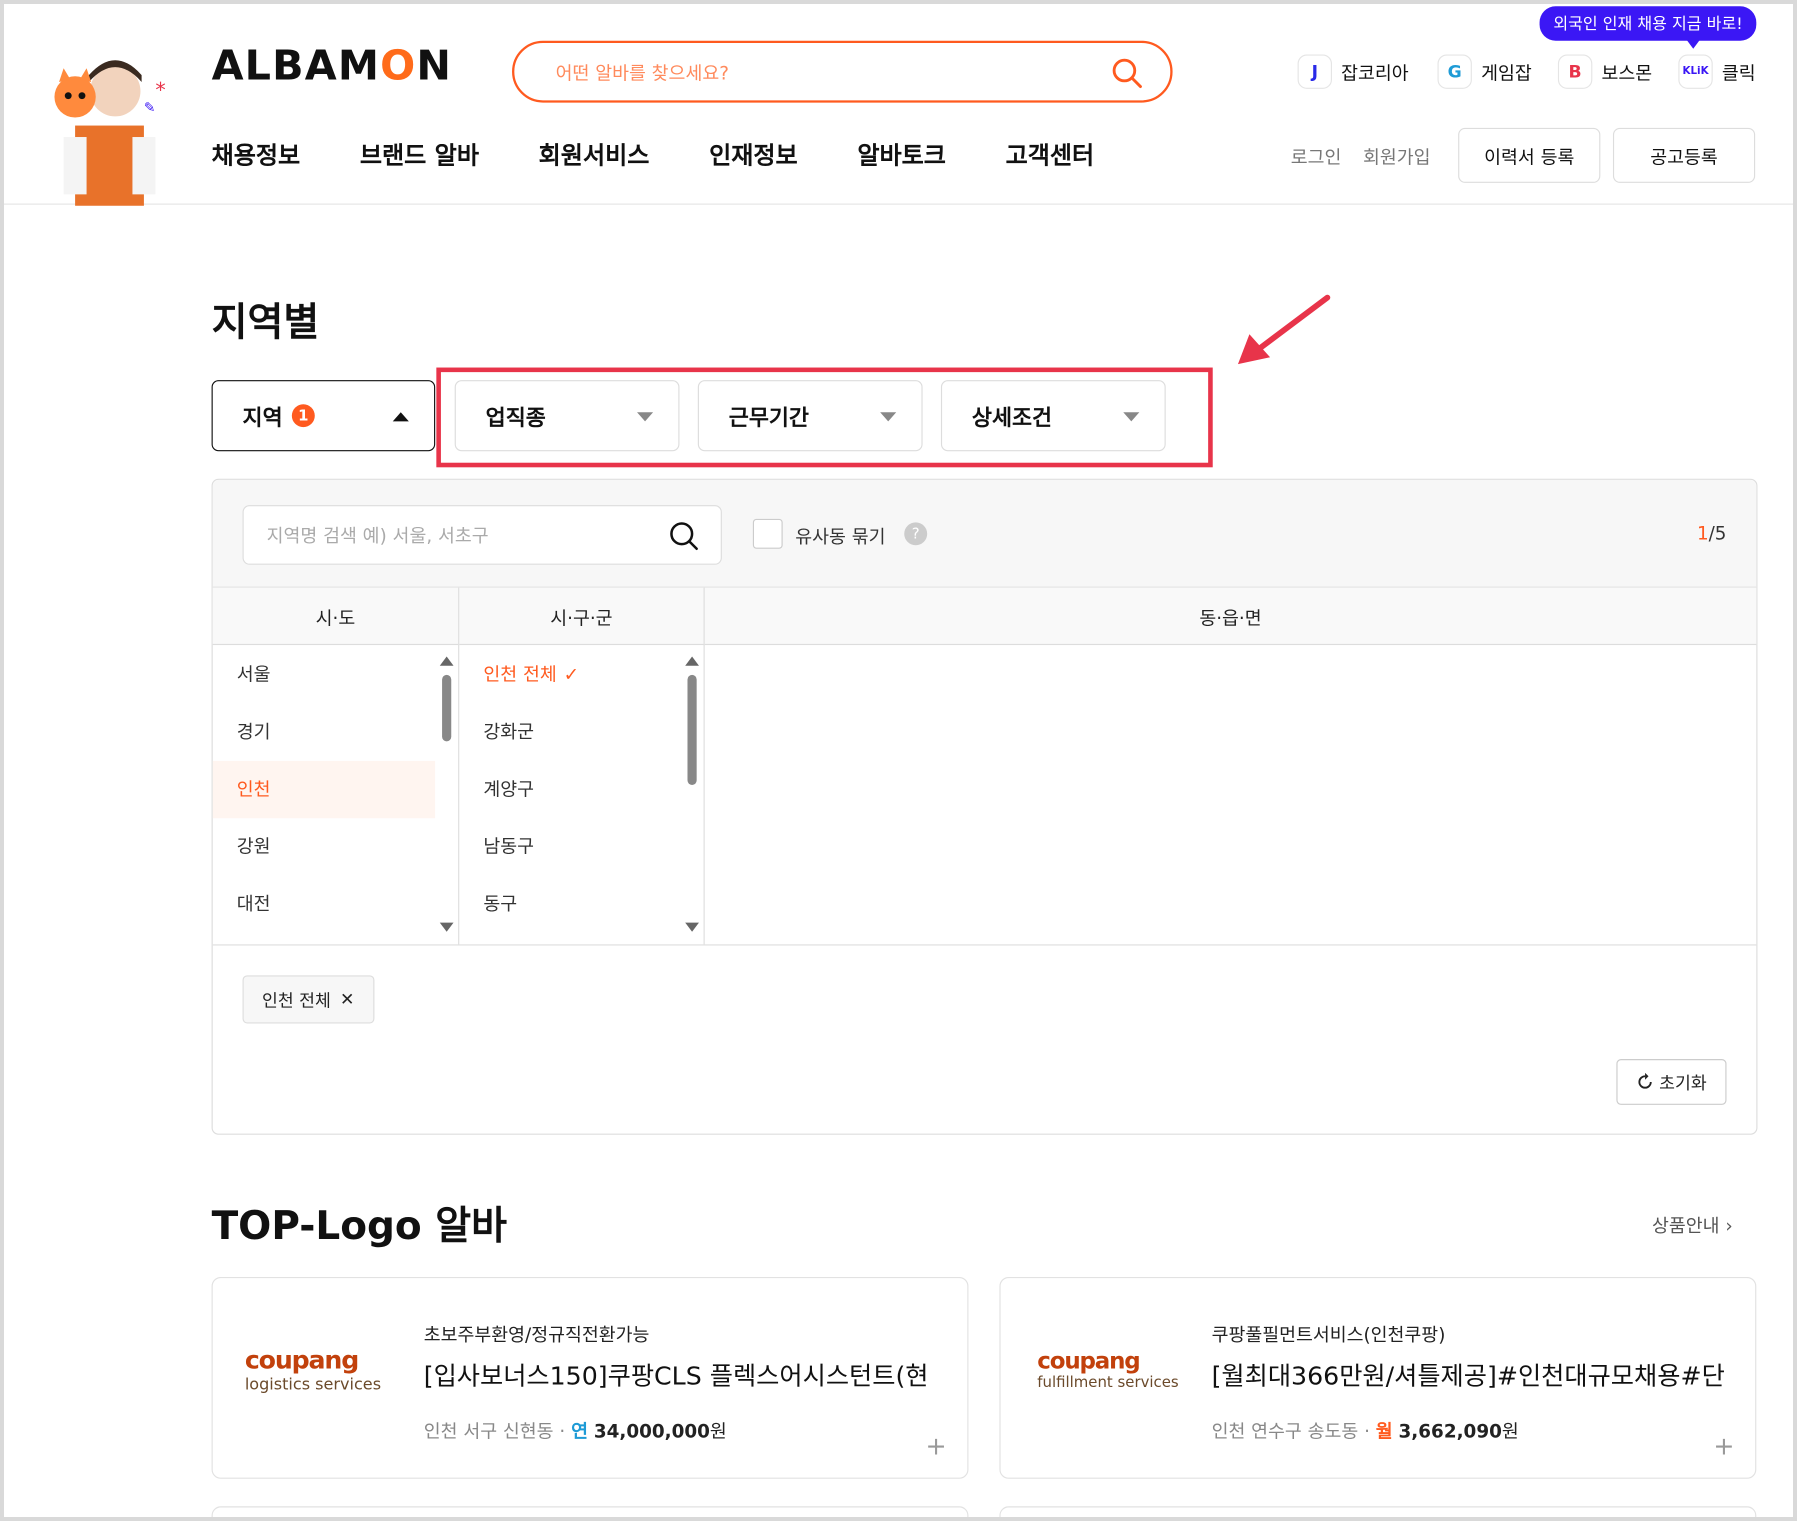 This screenshot has height=1521, width=1797. I want to click on tab-region: 지역 1, so click(323, 416).